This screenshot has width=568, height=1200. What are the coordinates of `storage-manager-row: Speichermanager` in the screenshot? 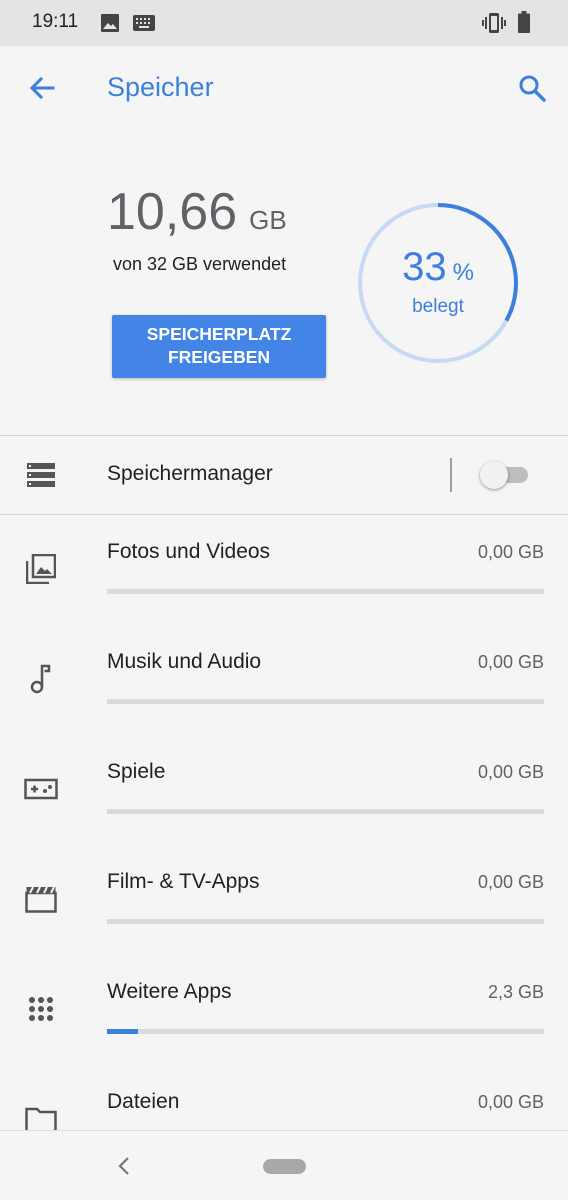 It's located at (284, 475).